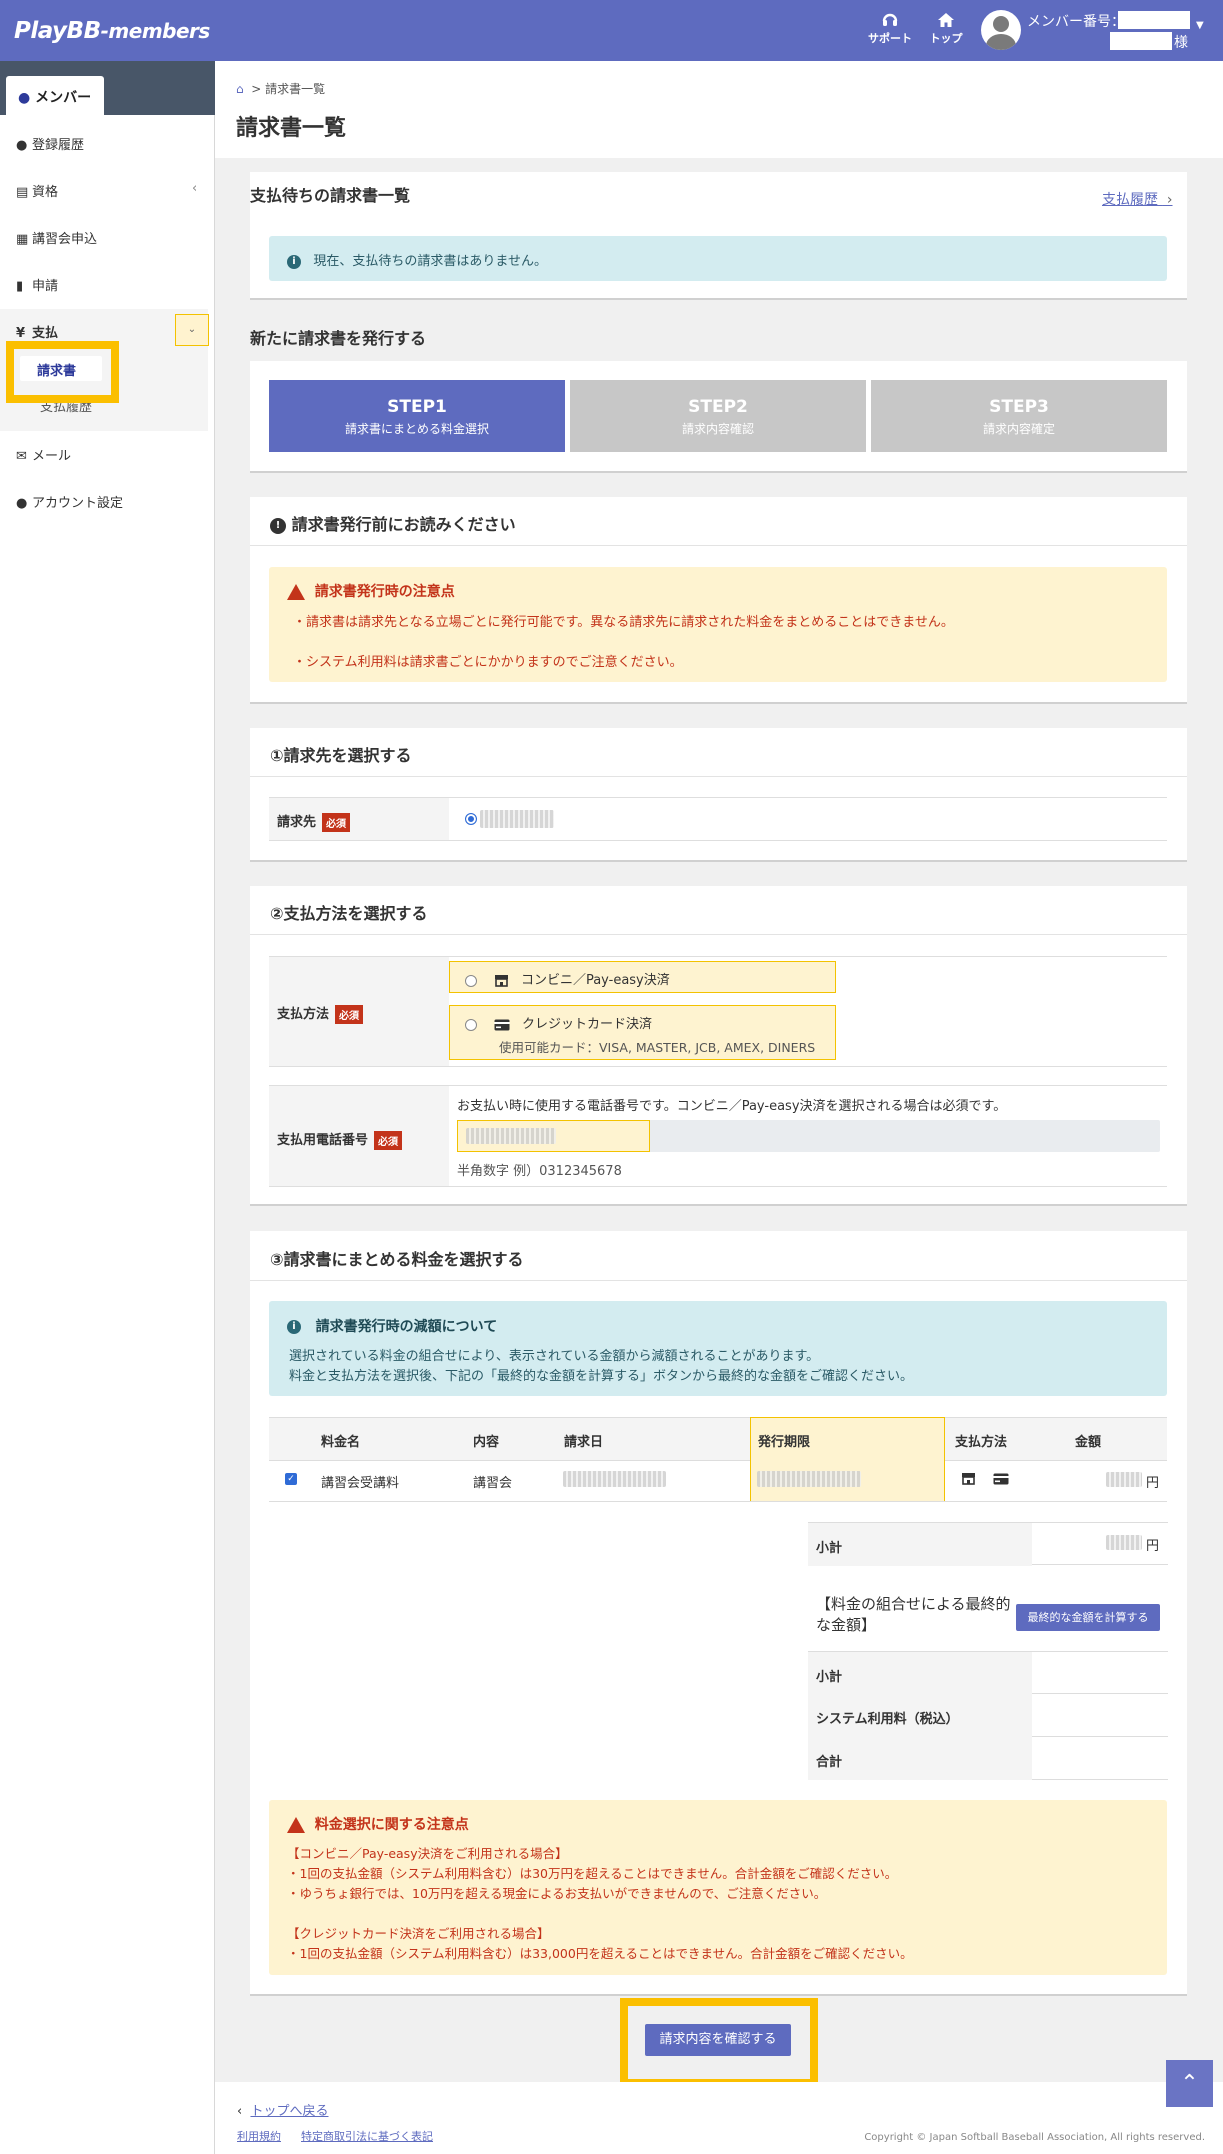 Image resolution: width=1223 pixels, height=2154 pixels. Describe the element at coordinates (282, 2109) in the screenshot. I see `back-to-top-link: ‹ トップへ戻る` at that location.